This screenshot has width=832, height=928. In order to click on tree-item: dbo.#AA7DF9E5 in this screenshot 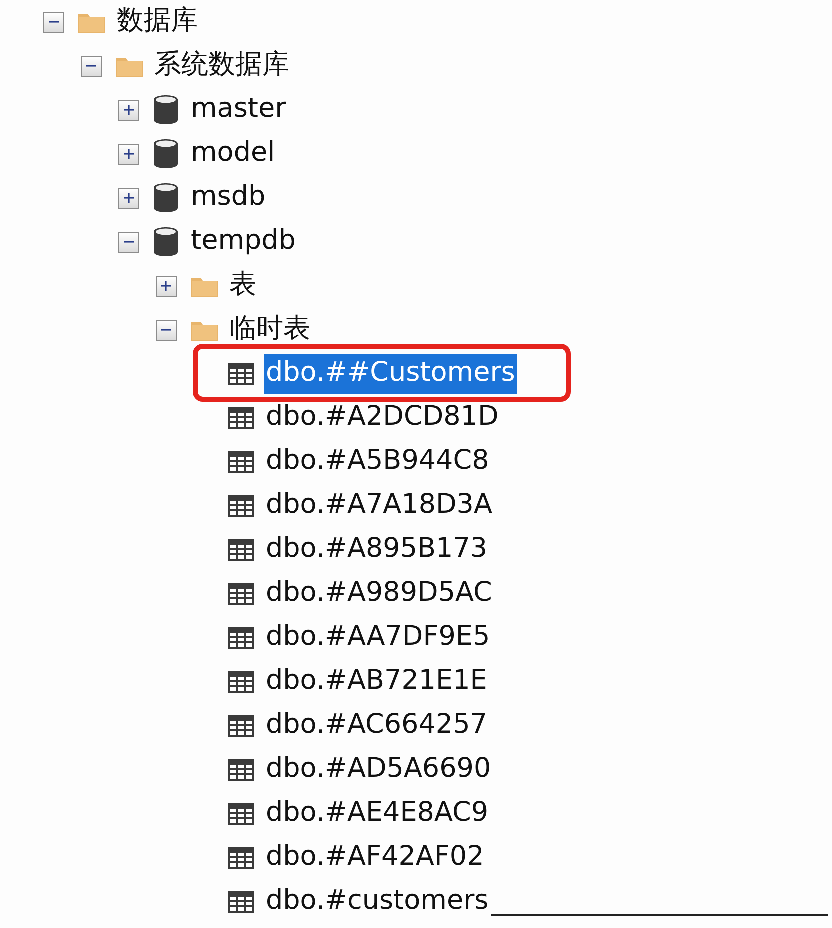, I will do `click(378, 638)`.